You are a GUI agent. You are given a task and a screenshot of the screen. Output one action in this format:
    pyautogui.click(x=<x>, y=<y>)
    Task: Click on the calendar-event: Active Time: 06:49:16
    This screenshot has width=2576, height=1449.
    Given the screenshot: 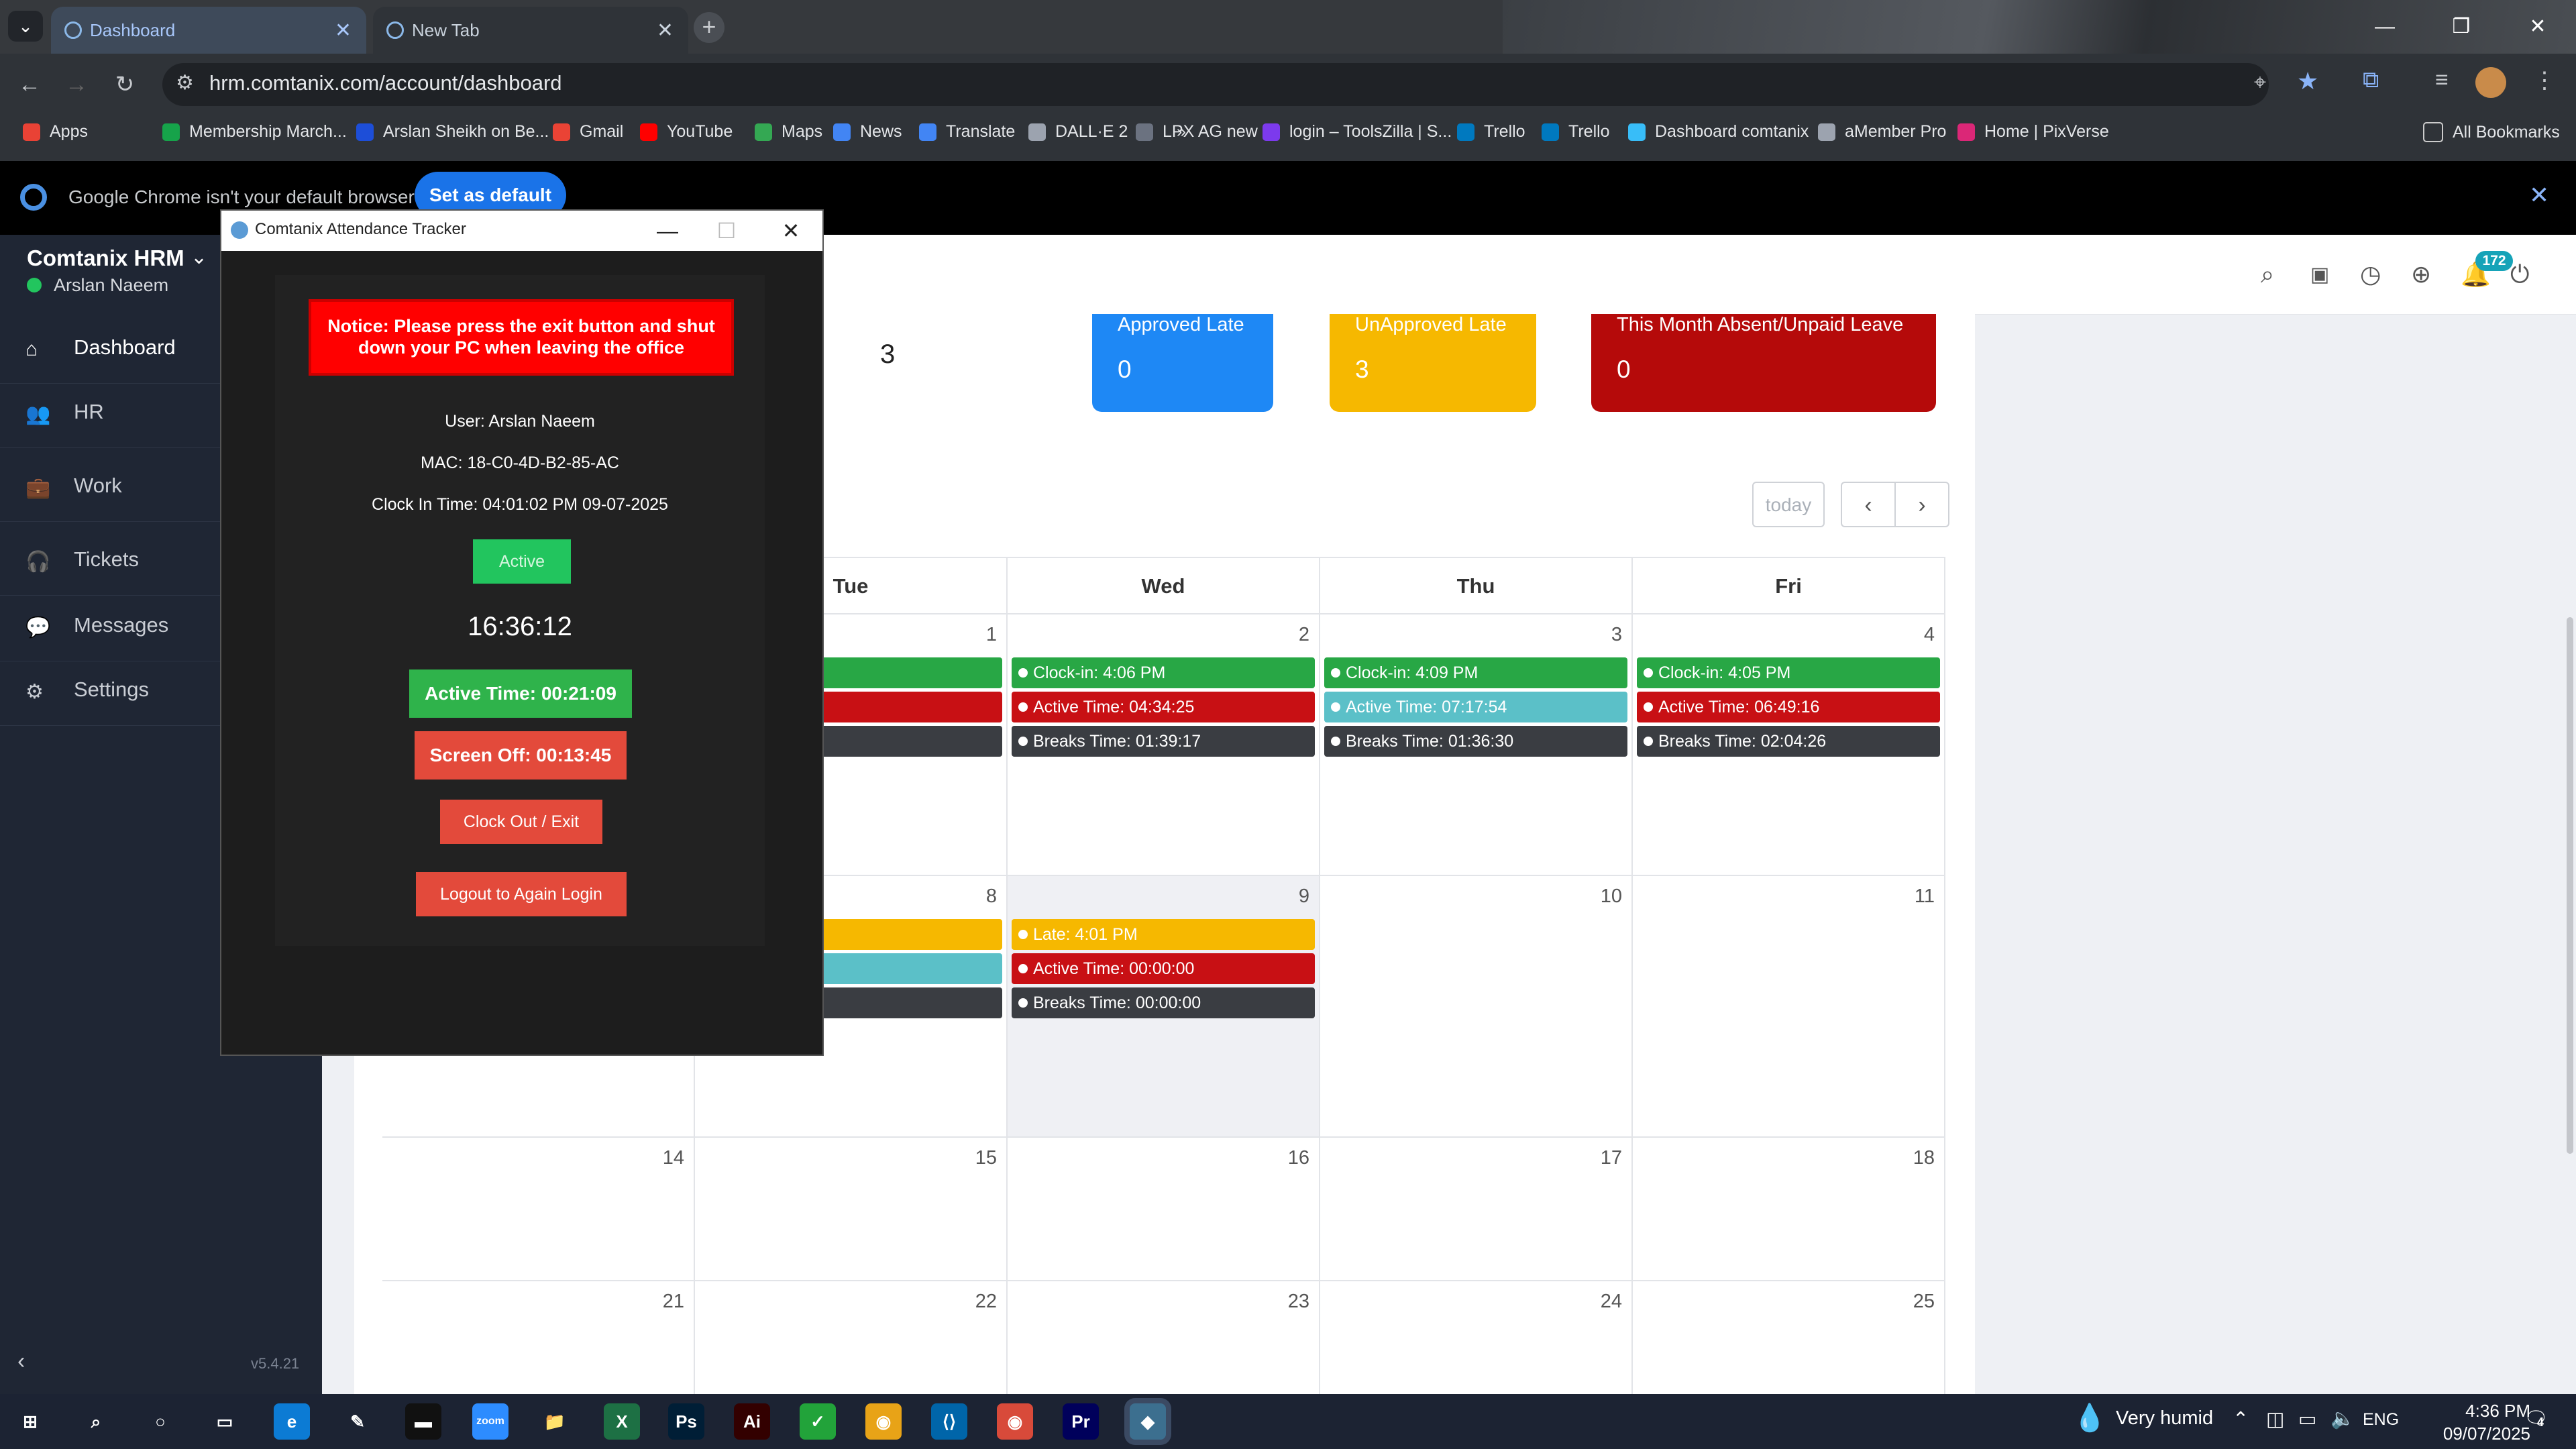 What is the action you would take?
    pyautogui.click(x=1788, y=707)
    